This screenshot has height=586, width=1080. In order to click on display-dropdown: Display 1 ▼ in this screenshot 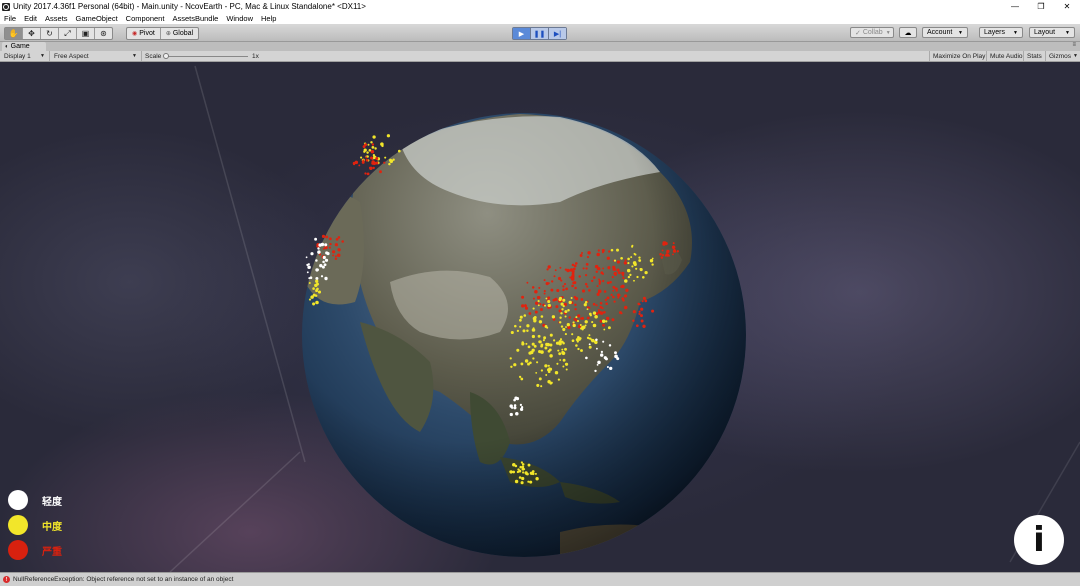, I will do `click(25, 56)`.